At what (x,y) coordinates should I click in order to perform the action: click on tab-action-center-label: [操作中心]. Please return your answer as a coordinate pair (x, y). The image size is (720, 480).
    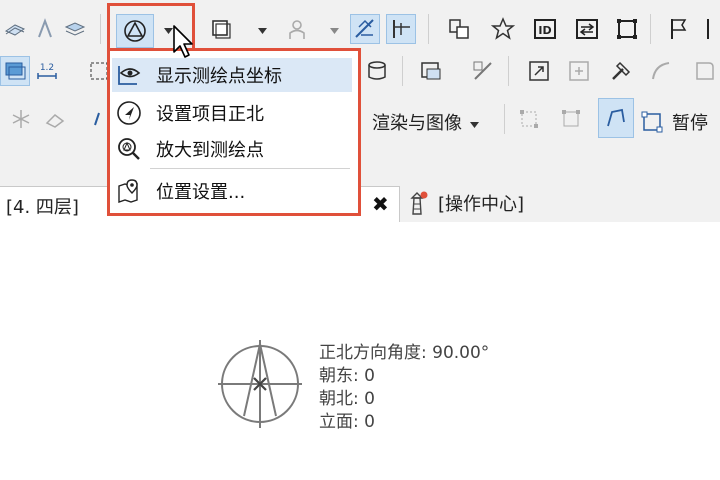
    Looking at the image, I should click on (481, 204).